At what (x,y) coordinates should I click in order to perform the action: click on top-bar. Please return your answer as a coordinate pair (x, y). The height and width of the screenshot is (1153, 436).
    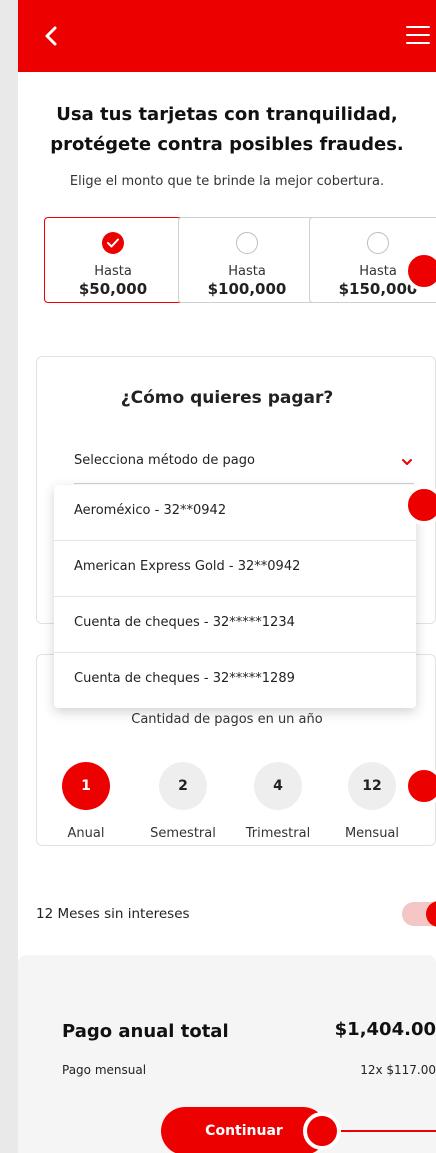
    Looking at the image, I should click on (227, 36).